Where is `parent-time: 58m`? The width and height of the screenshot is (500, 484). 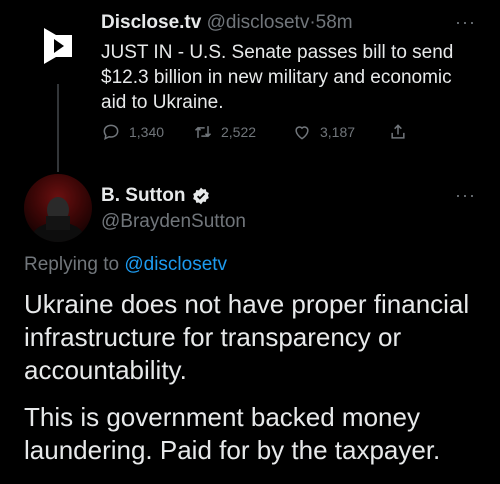 parent-time: 58m is located at coordinates (334, 22).